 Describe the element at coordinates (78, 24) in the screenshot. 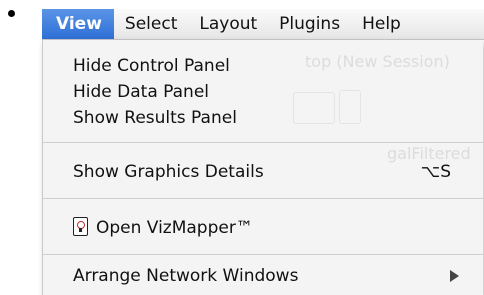

I see `menu-view: View` at that location.